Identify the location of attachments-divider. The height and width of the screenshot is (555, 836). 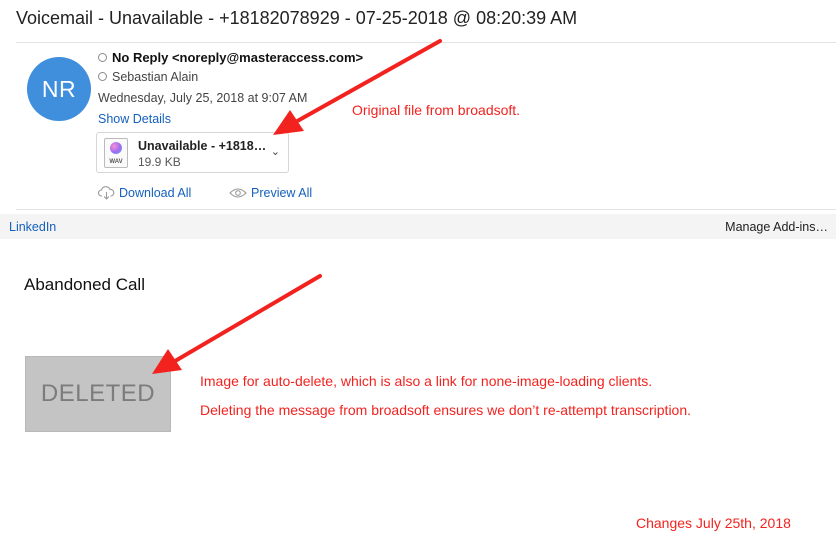
(426, 209).